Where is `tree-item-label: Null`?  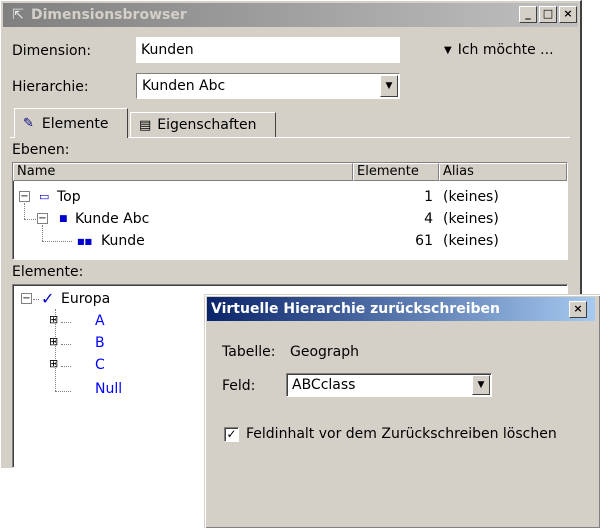 tree-item-label: Null is located at coordinates (109, 389).